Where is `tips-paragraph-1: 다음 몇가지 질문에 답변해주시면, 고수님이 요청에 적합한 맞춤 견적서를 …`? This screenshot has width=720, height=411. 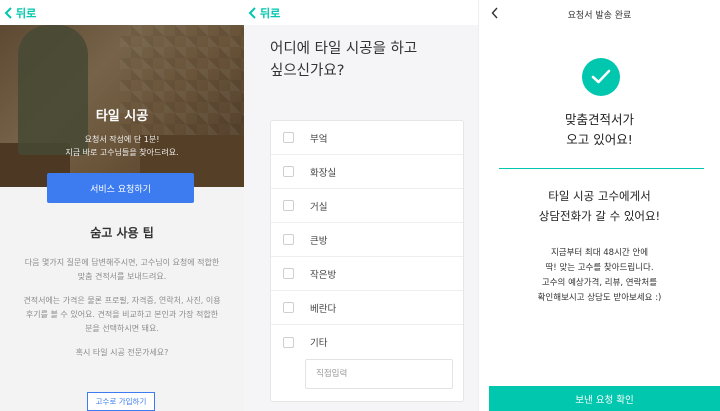 tips-paragraph-1: 다음 몇가지 질문에 답변해주시면, 고수님이 요청에 적합한 맞춤 견적서를 … is located at coordinates (122, 269).